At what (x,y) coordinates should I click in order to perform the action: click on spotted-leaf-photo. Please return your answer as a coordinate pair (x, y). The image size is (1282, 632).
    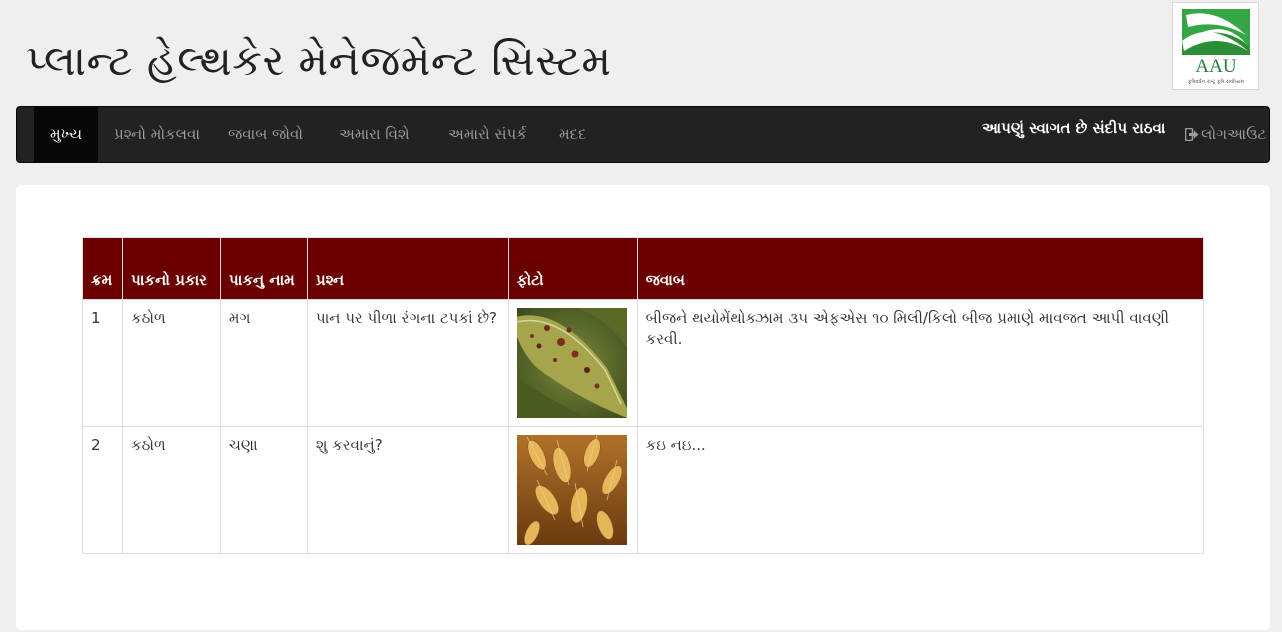
    Looking at the image, I should click on (571, 363).